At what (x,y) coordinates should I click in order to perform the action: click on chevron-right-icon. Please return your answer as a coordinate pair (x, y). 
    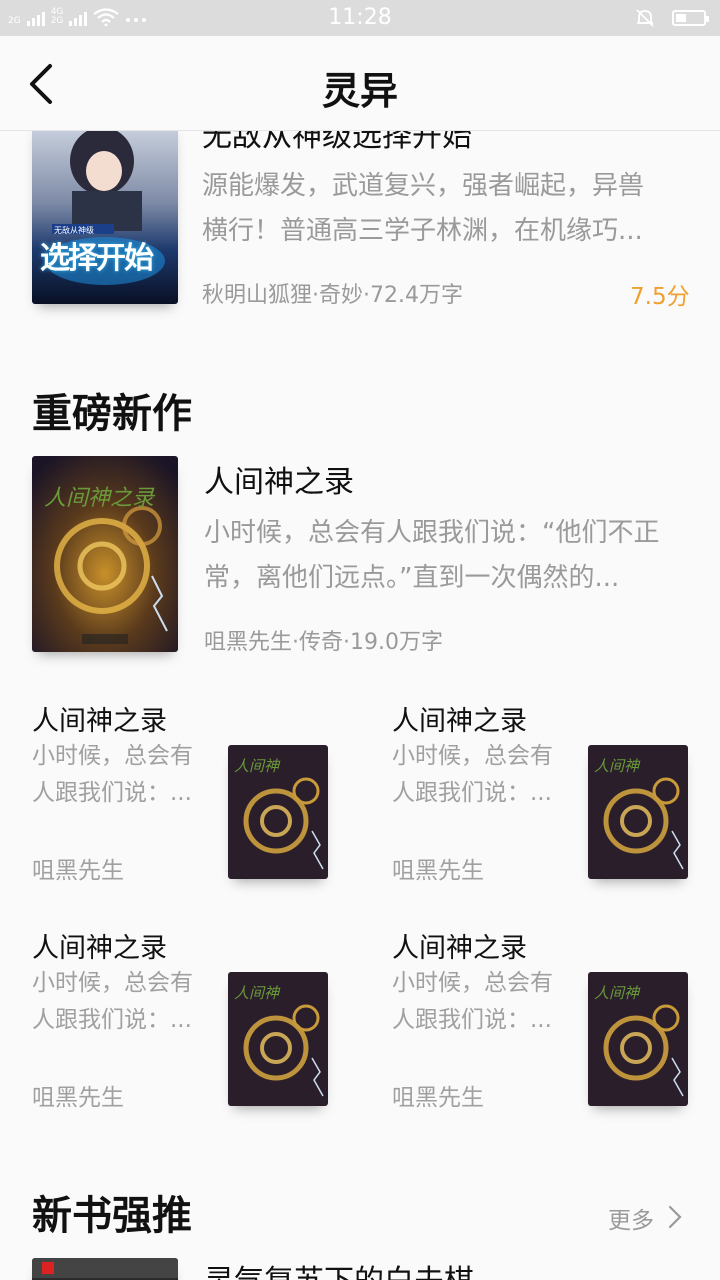
    Looking at the image, I should click on (675, 1217).